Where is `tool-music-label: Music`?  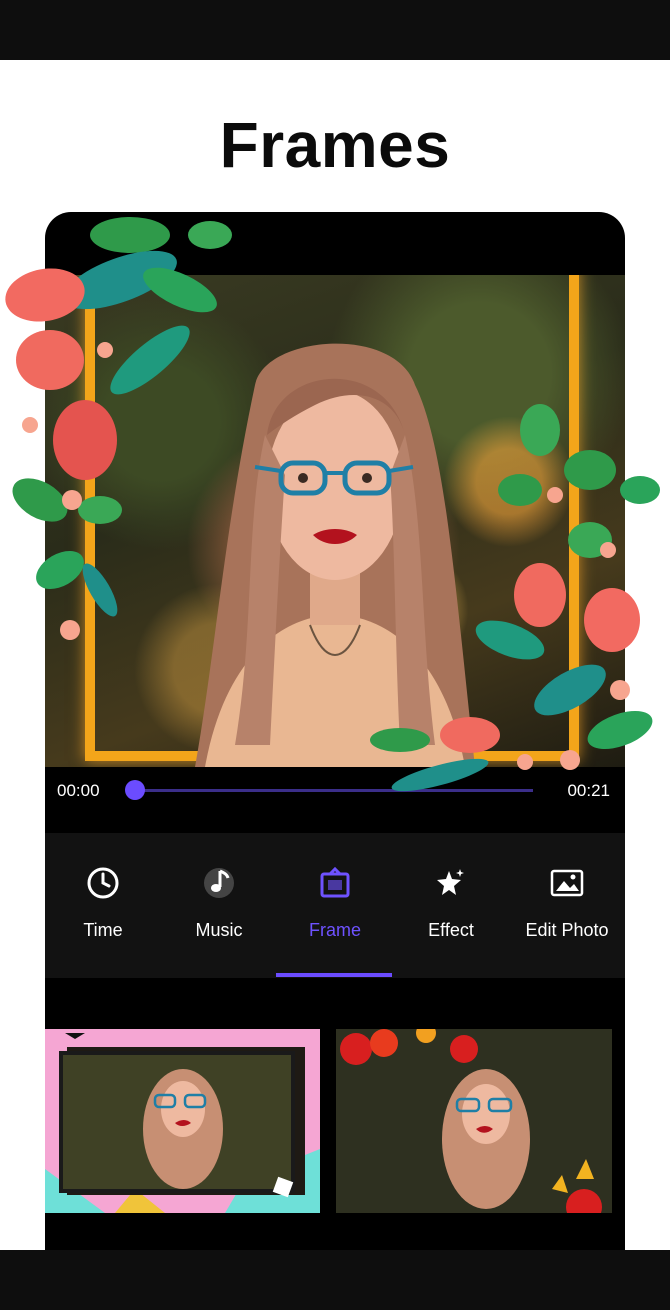
tool-music-label: Music is located at coordinates (219, 930).